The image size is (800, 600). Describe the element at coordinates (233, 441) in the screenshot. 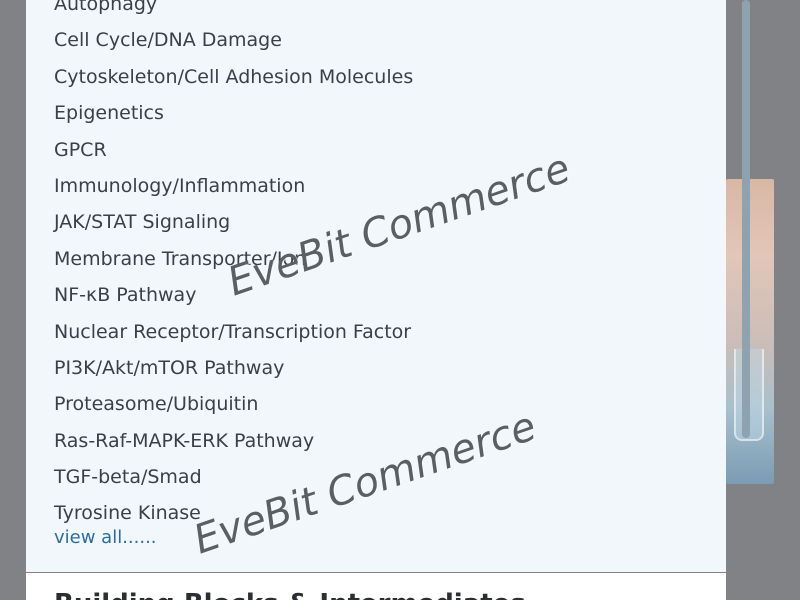

I see `category-item-ras-raf: Ras-Raf-MAPK-ERK Pathway` at that location.